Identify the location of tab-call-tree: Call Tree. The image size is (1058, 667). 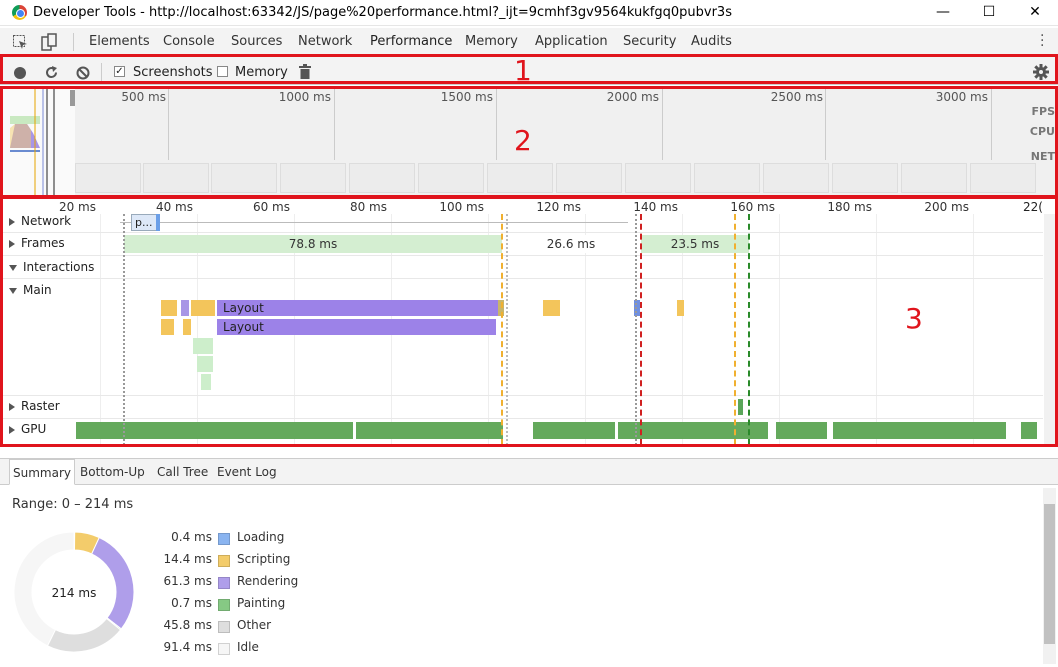
(182, 472).